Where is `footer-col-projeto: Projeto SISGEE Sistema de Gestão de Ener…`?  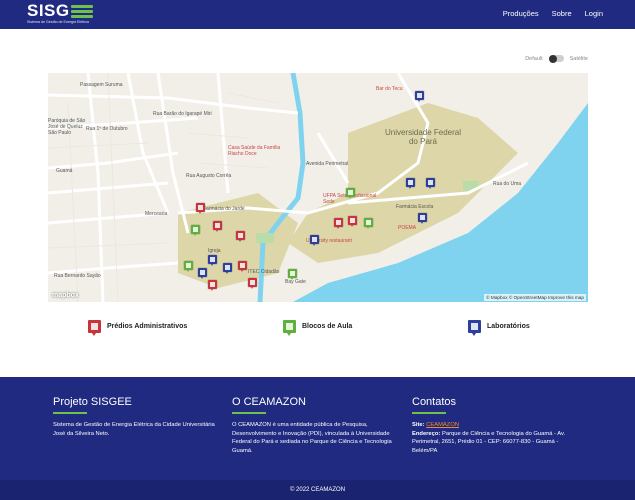
footer-col-projeto: Projeto SISGEE Sistema de Gestão de Ener… is located at coordinates (138, 417).